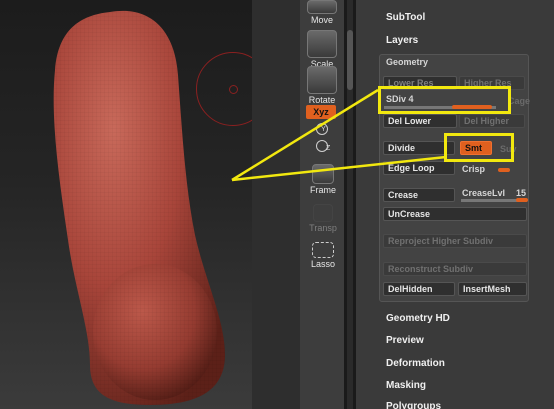 Image resolution: width=554 pixels, height=409 pixels. I want to click on xyz-toggle-button: Xyz, so click(321, 112).